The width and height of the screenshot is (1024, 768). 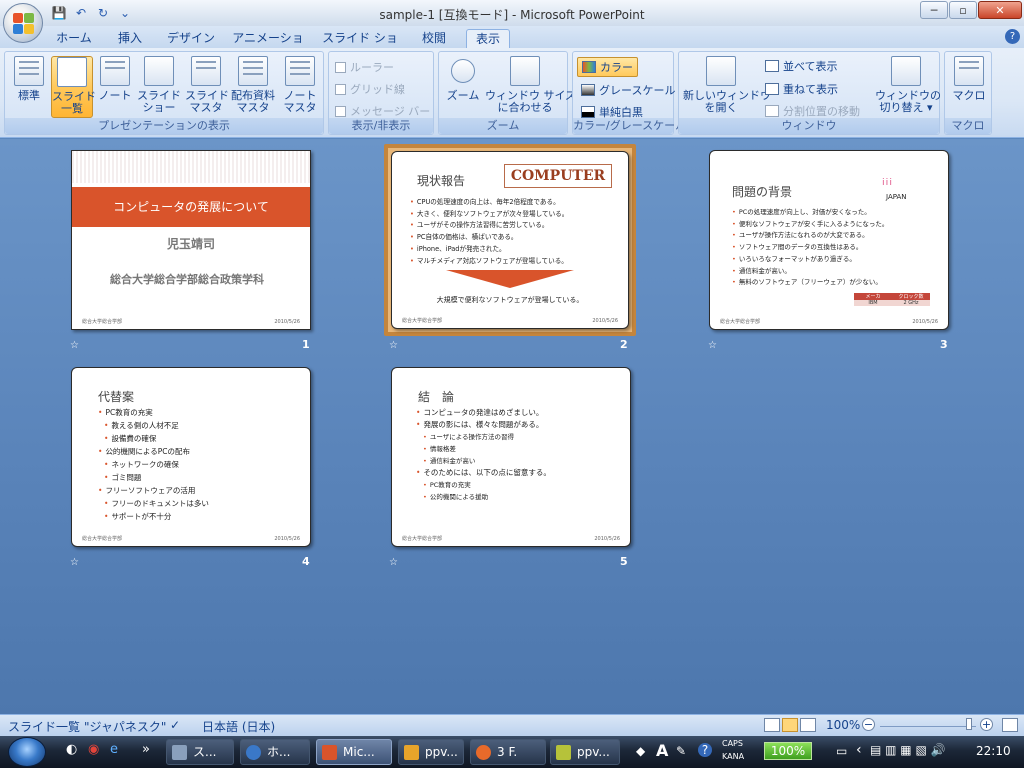 I want to click on help-tray-icon: ?, so click(x=705, y=750).